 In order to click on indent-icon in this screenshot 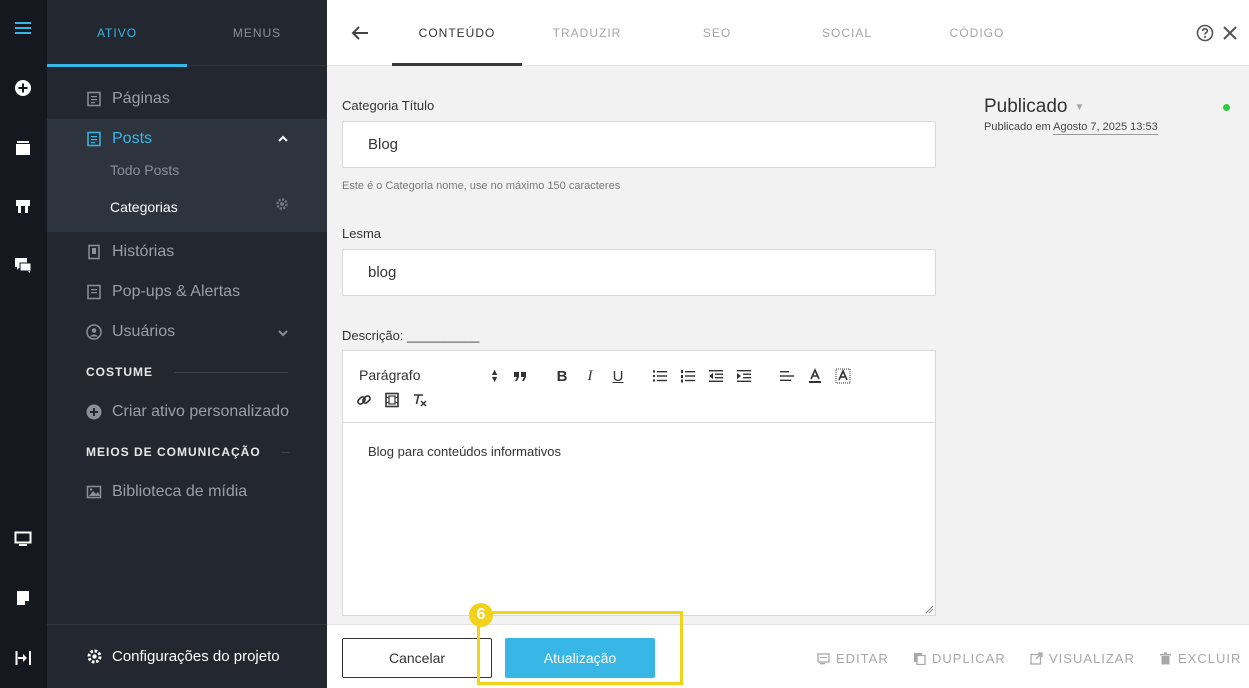, I will do `click(744, 376)`.